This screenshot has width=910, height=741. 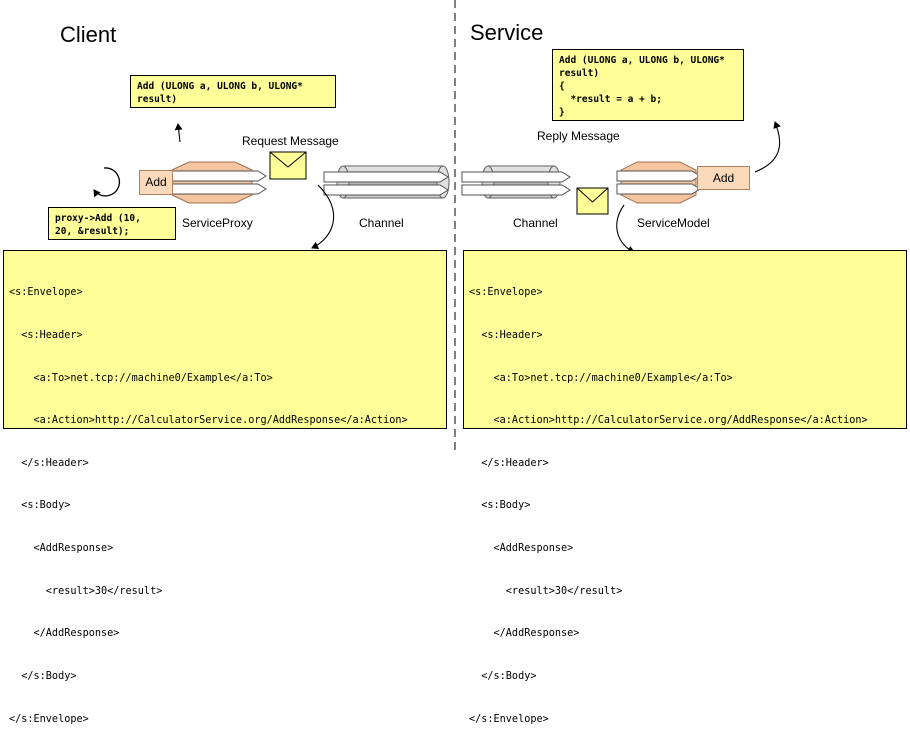 What do you see at coordinates (535, 223) in the screenshot?
I see `service-channel-label: Channel` at bounding box center [535, 223].